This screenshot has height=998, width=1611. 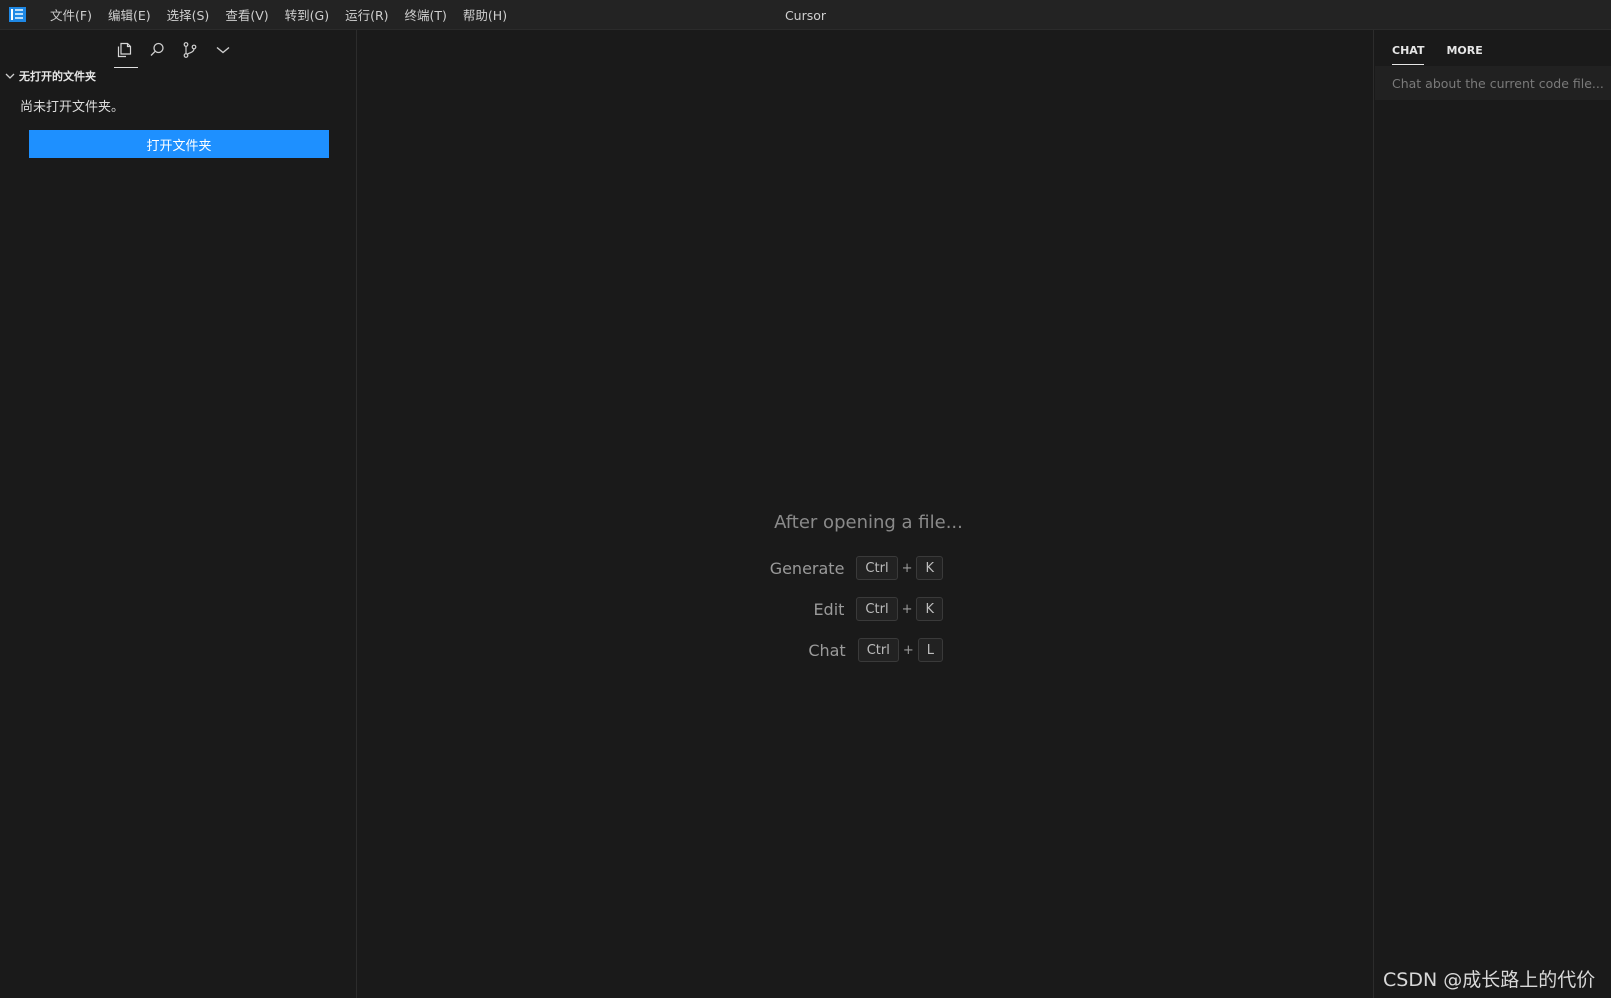 What do you see at coordinates (57, 76) in the screenshot?
I see `section-title: 无打开的文件夹` at bounding box center [57, 76].